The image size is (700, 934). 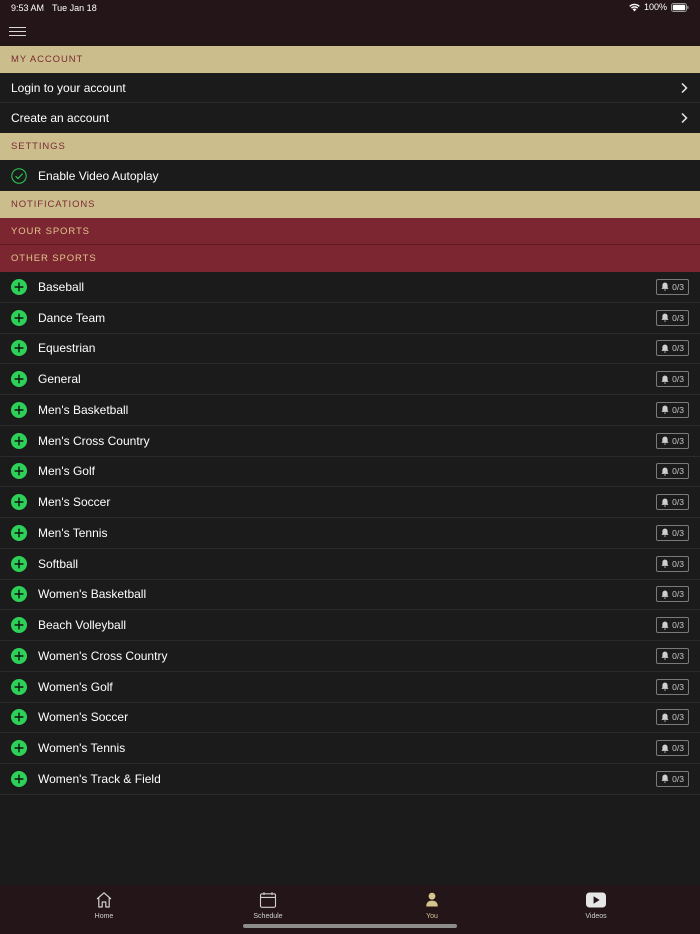 I want to click on video-autoplay-row: Enable Video Autoplay, so click(x=350, y=175).